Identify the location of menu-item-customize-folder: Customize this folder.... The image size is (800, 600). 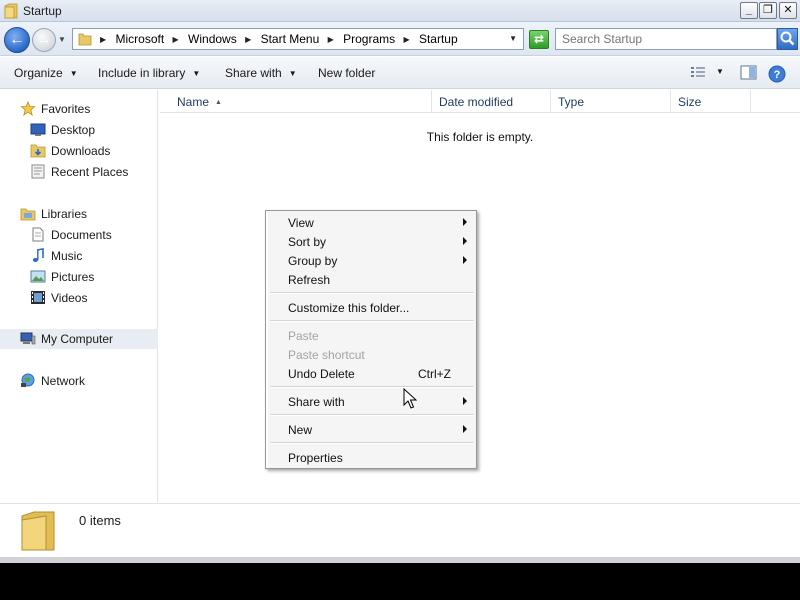
(371, 307).